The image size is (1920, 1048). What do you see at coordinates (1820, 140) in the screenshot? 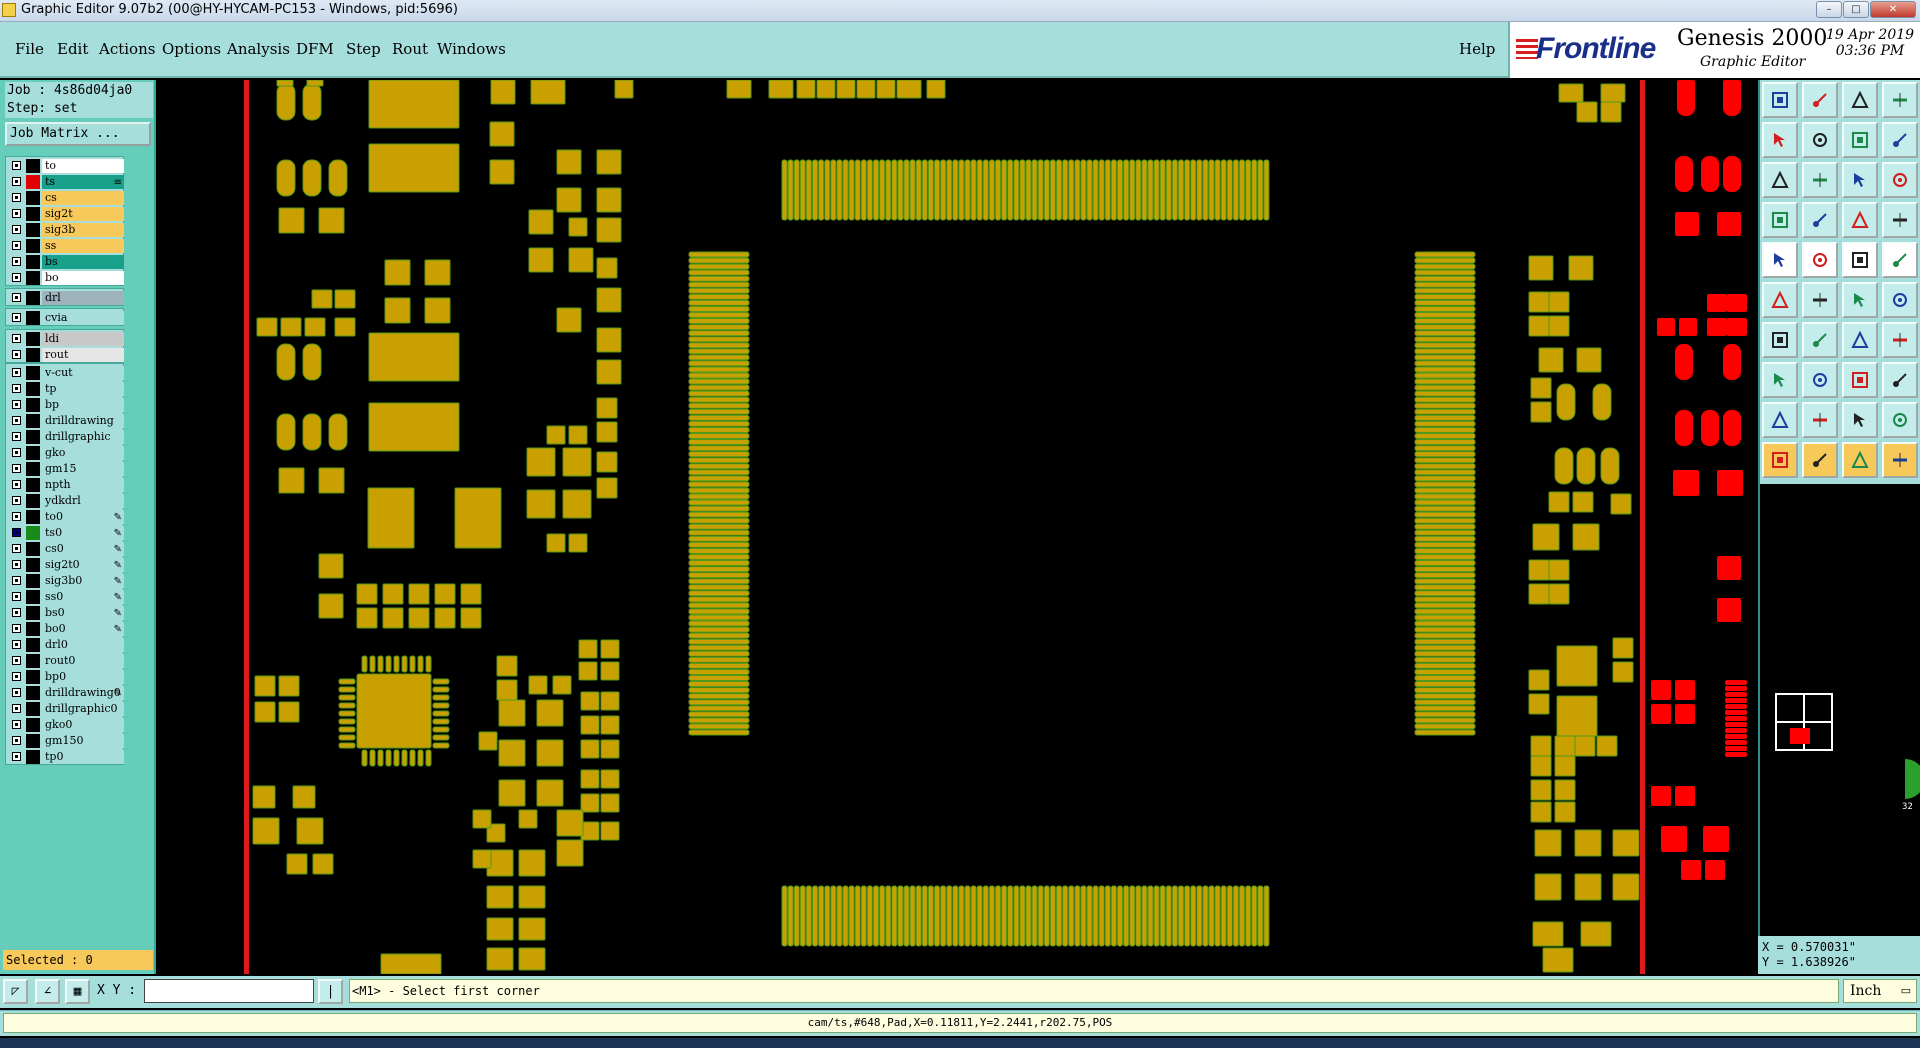
I see `pan-right-icon` at bounding box center [1820, 140].